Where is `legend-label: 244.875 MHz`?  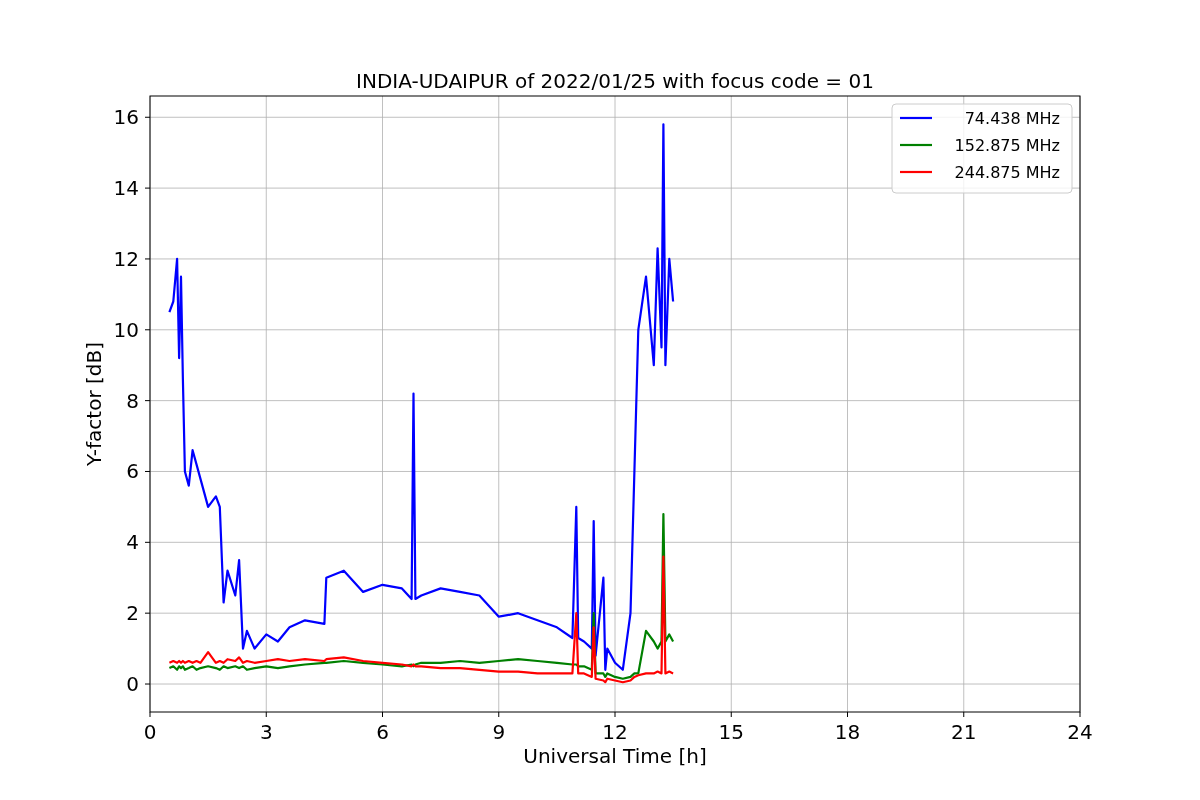
legend-label: 244.875 MHz is located at coordinates (1007, 172).